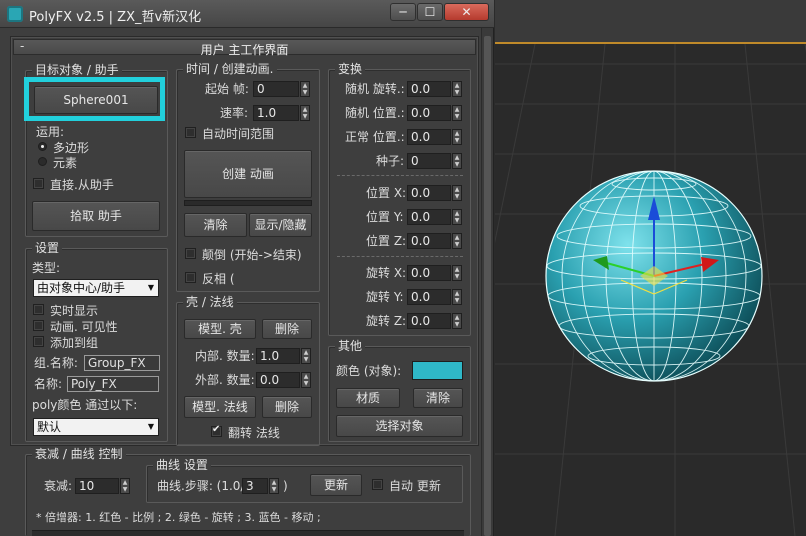  Describe the element at coordinates (182, 465) in the screenshot. I see `curve-settings-group-title: 曲线 设置` at that location.